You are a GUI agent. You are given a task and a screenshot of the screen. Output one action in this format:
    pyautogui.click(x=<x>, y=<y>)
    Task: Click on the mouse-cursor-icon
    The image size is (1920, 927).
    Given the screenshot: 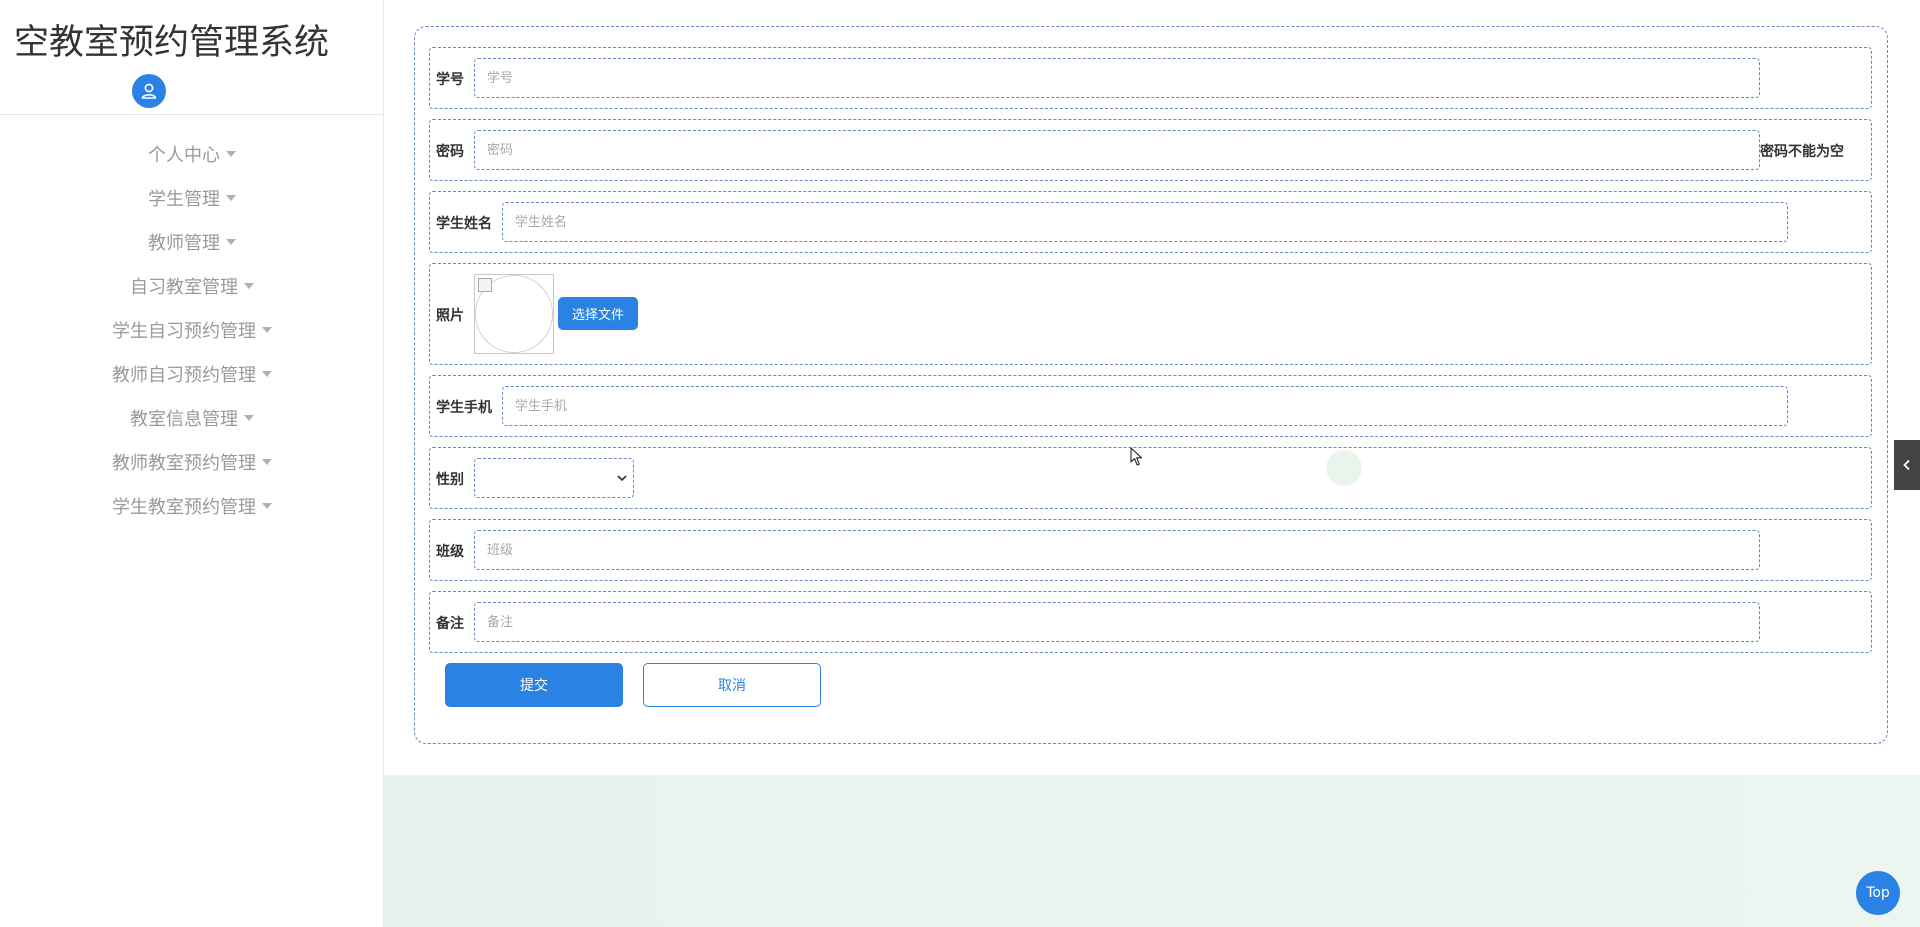 What is the action you would take?
    pyautogui.click(x=1136, y=456)
    